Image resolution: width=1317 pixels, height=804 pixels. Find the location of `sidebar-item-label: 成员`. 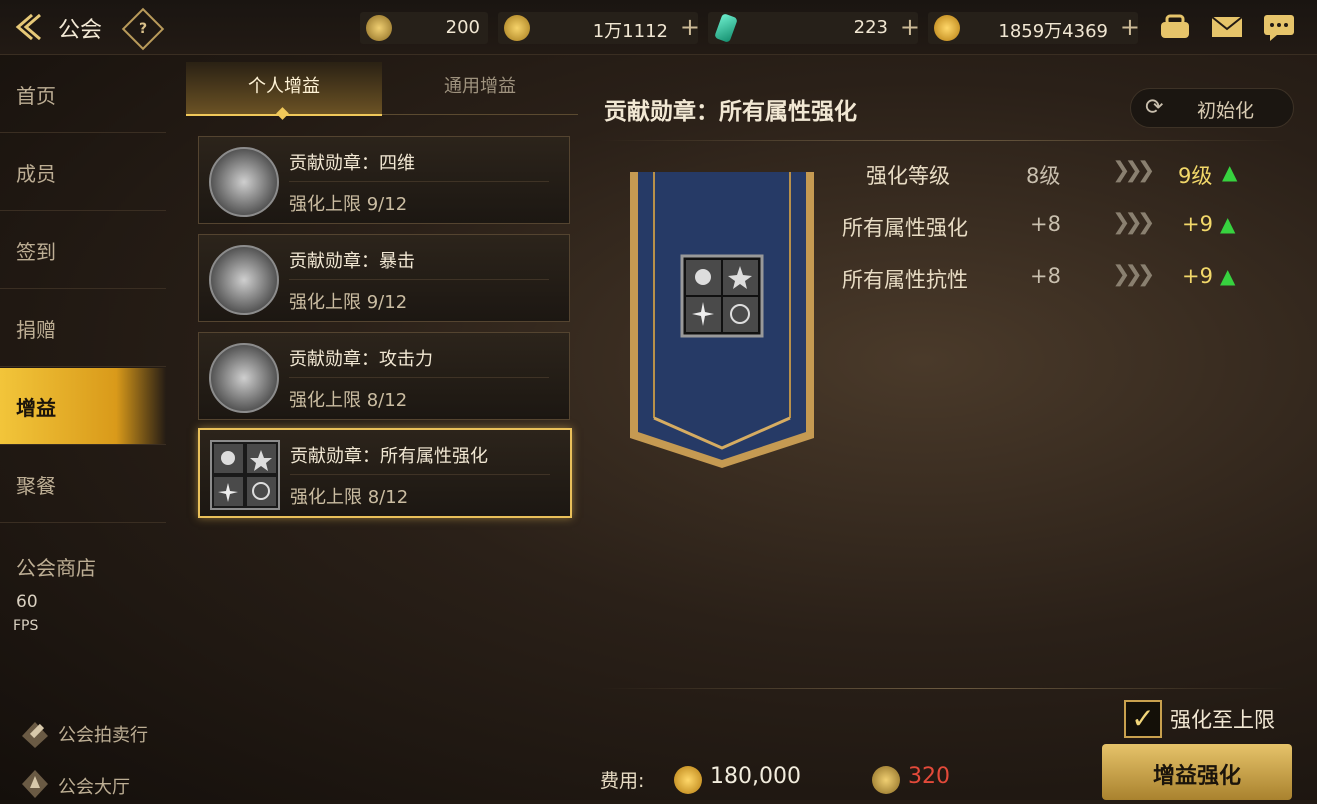

sidebar-item-label: 成员 is located at coordinates (36, 174).